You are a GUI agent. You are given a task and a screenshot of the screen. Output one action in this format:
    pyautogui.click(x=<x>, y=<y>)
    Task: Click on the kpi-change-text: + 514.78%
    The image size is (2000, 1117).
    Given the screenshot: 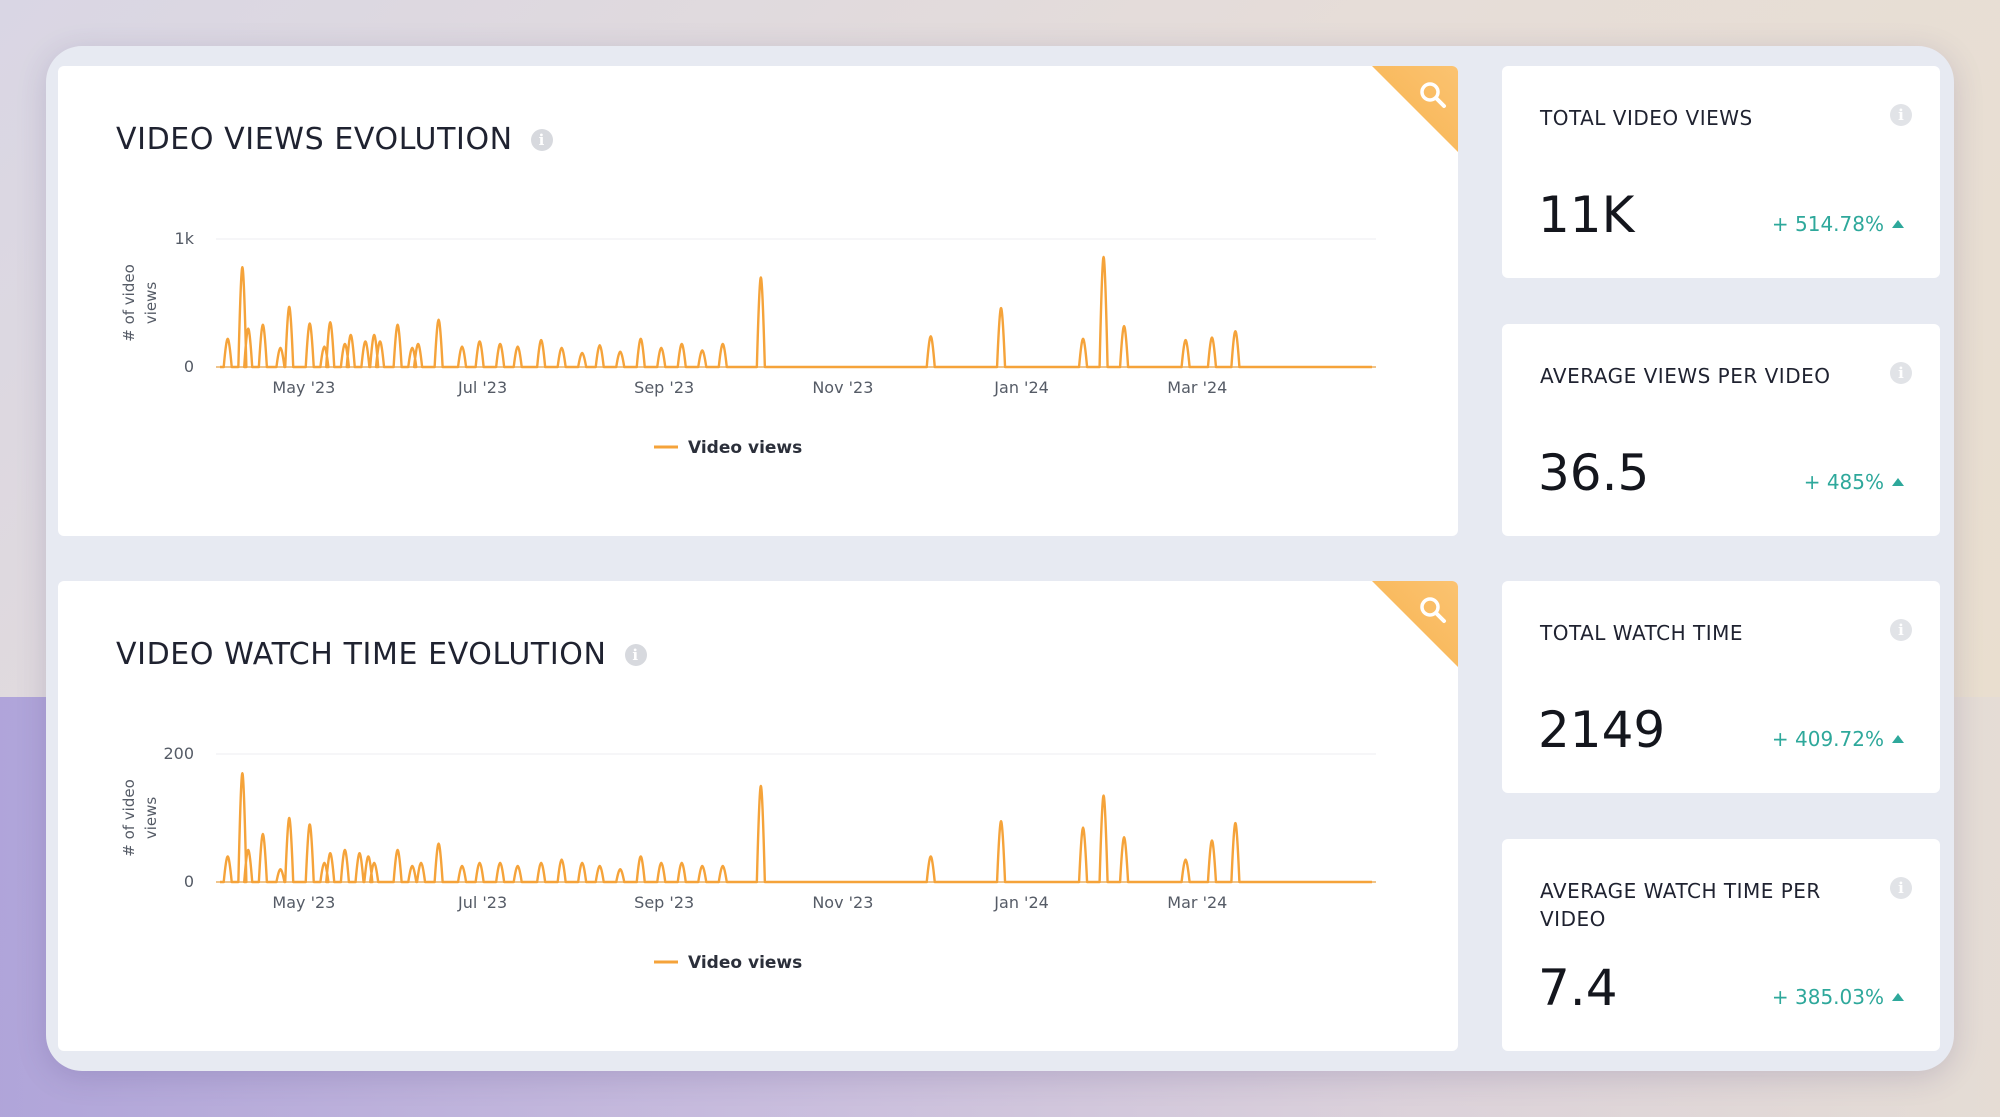 What is the action you would take?
    pyautogui.click(x=1827, y=224)
    